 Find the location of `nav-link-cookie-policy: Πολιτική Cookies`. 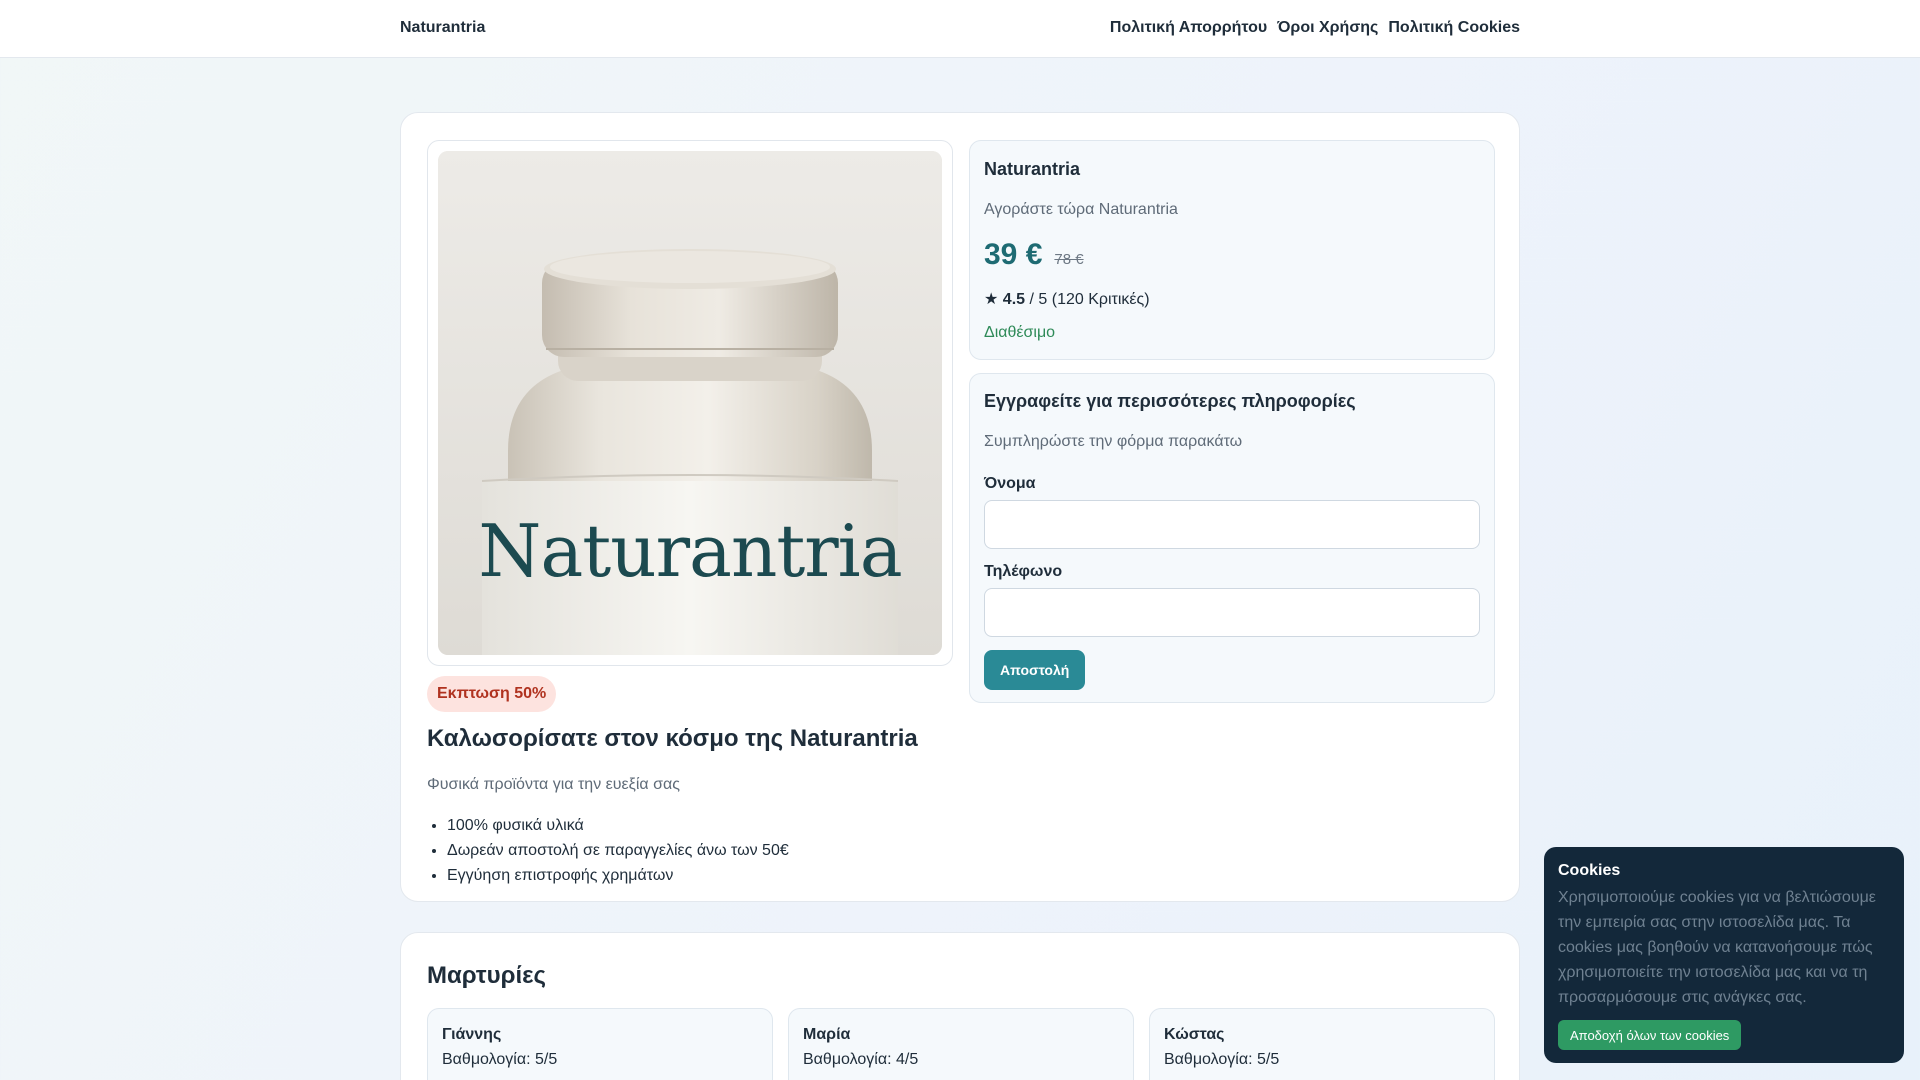

nav-link-cookie-policy: Πολιτική Cookies is located at coordinates (1454, 28).